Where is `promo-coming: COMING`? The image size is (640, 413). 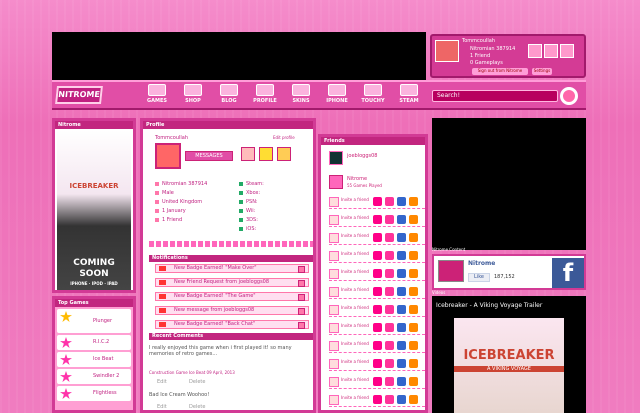
promo-coming: COMING is located at coordinates (94, 263).